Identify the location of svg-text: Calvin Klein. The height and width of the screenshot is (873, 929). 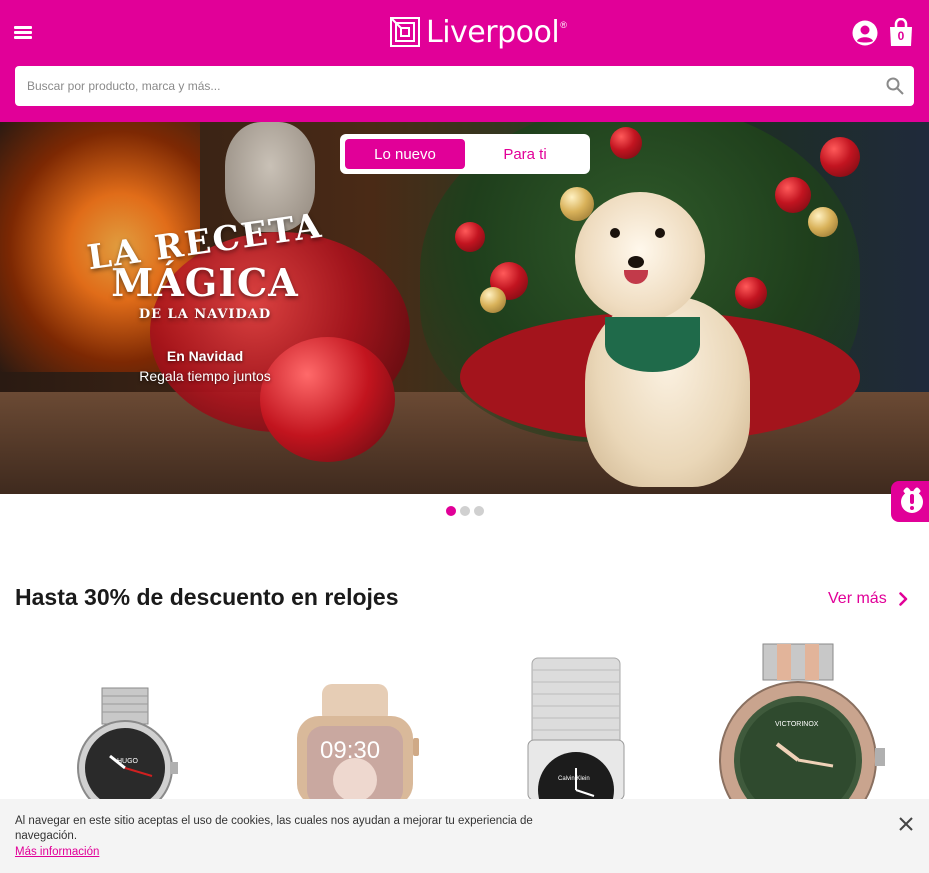
(574, 779).